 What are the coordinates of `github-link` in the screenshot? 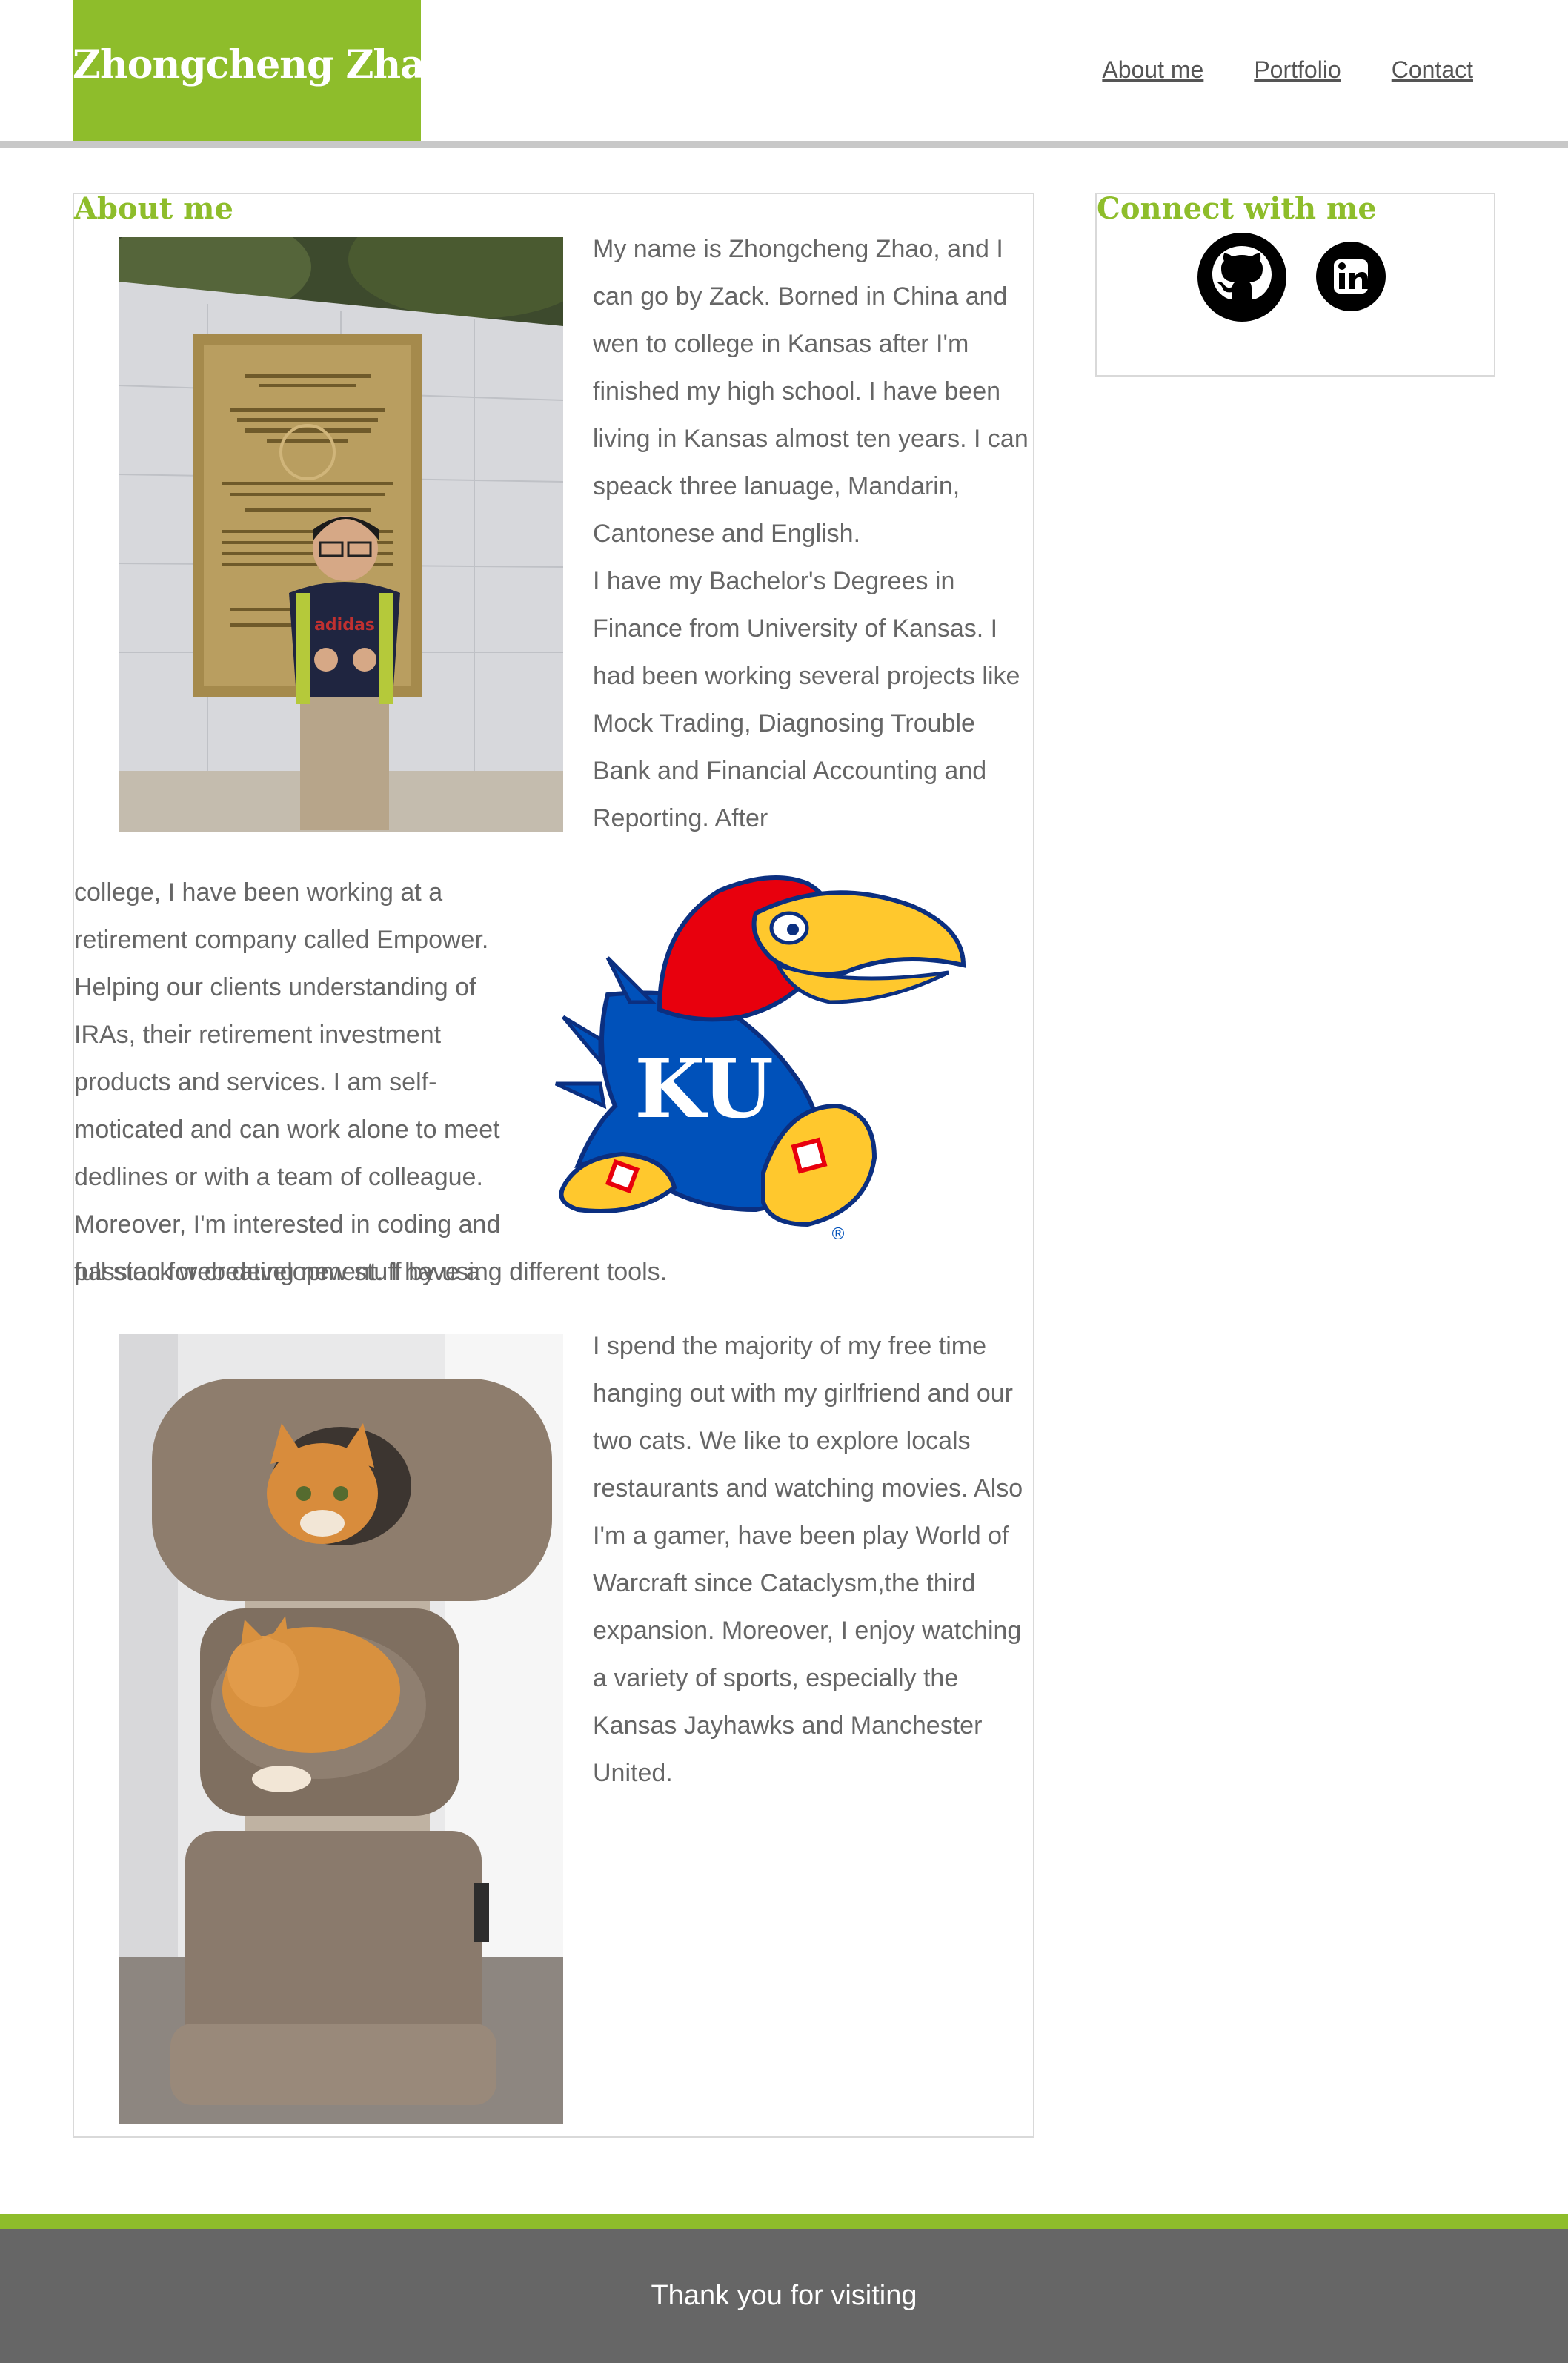 It's located at (1242, 277).